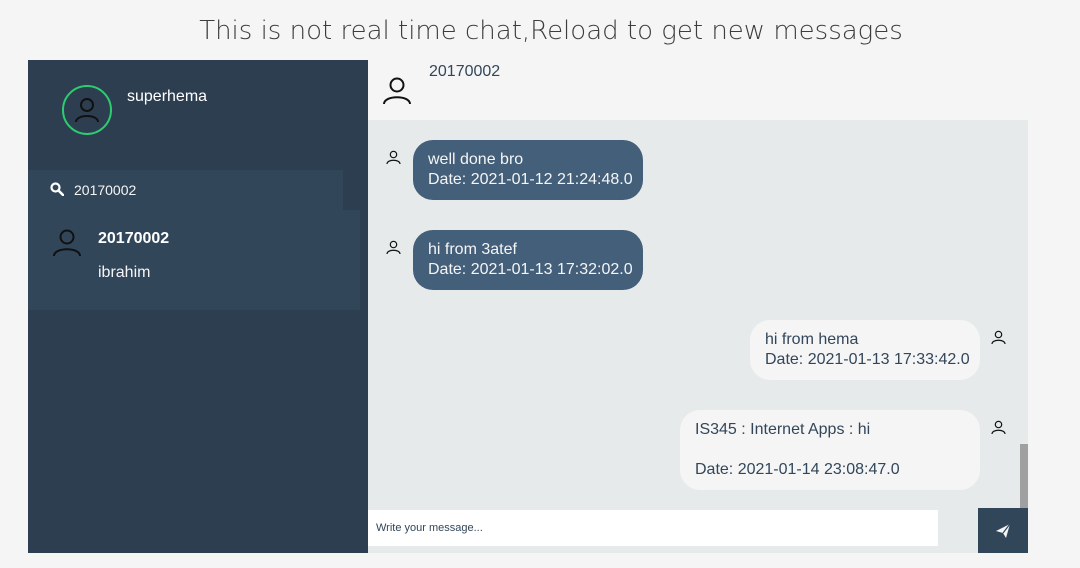  I want to click on conversation-header: 20170002, so click(698, 90).